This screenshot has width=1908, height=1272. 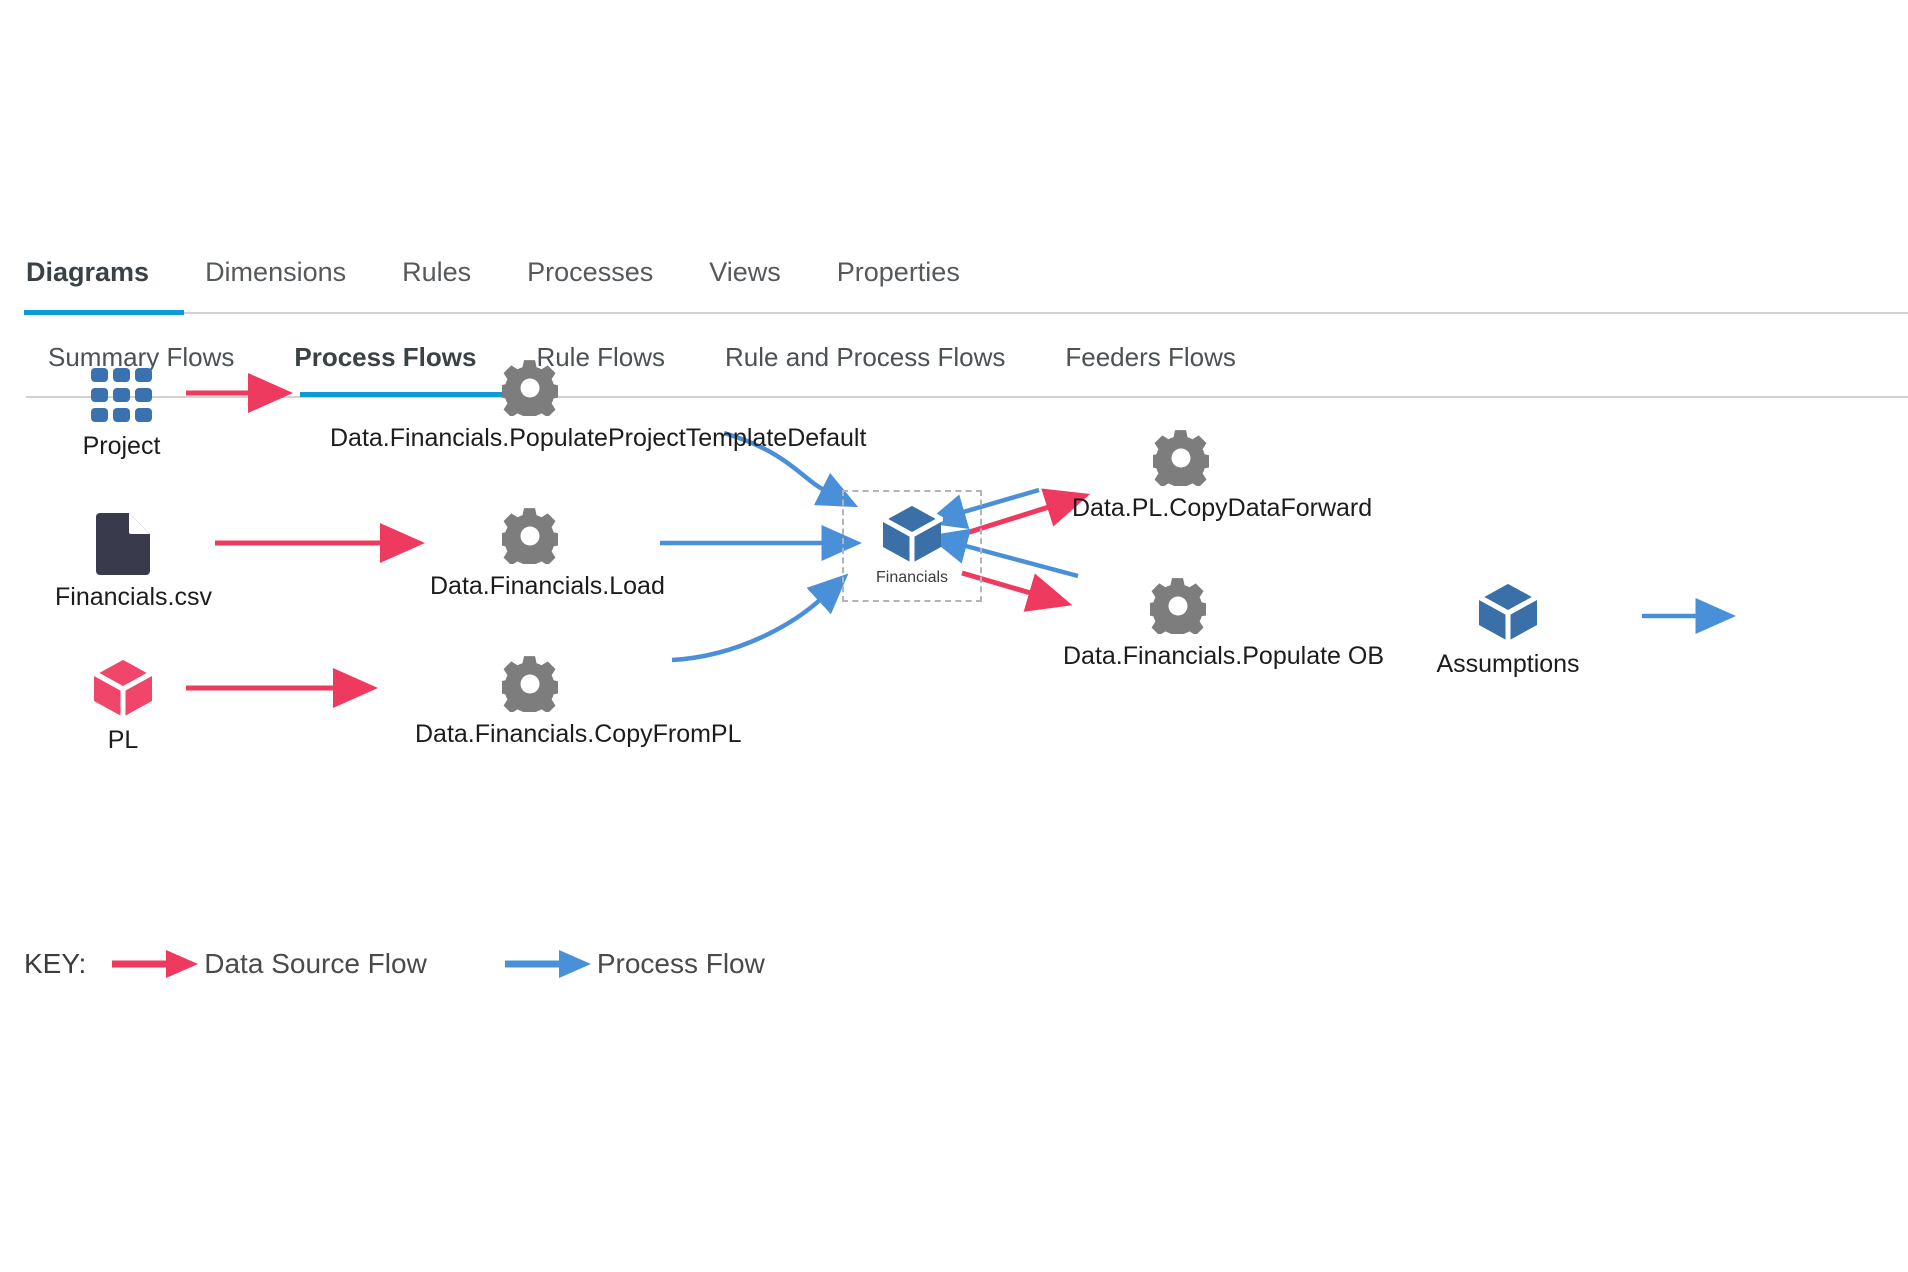 I want to click on edge-copyfrompl-to-financials, so click(x=760, y=618).